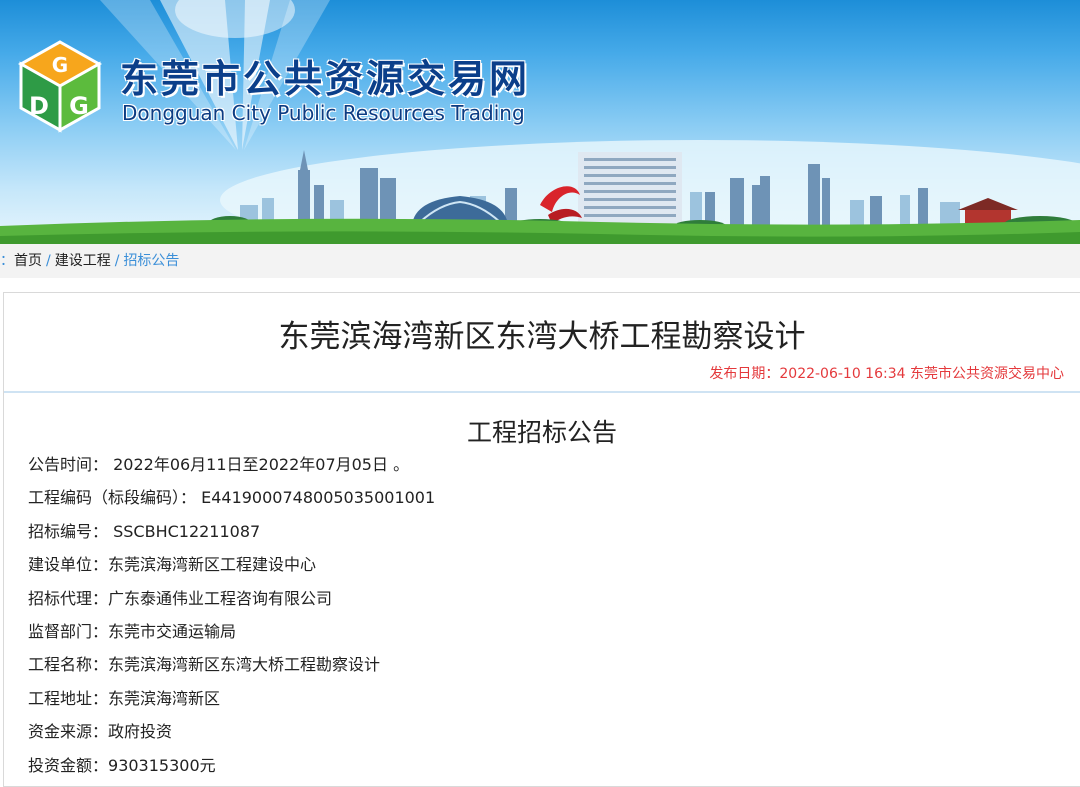 This screenshot has height=787, width=1080. I want to click on field-label: 投资金额：, so click(68, 765).